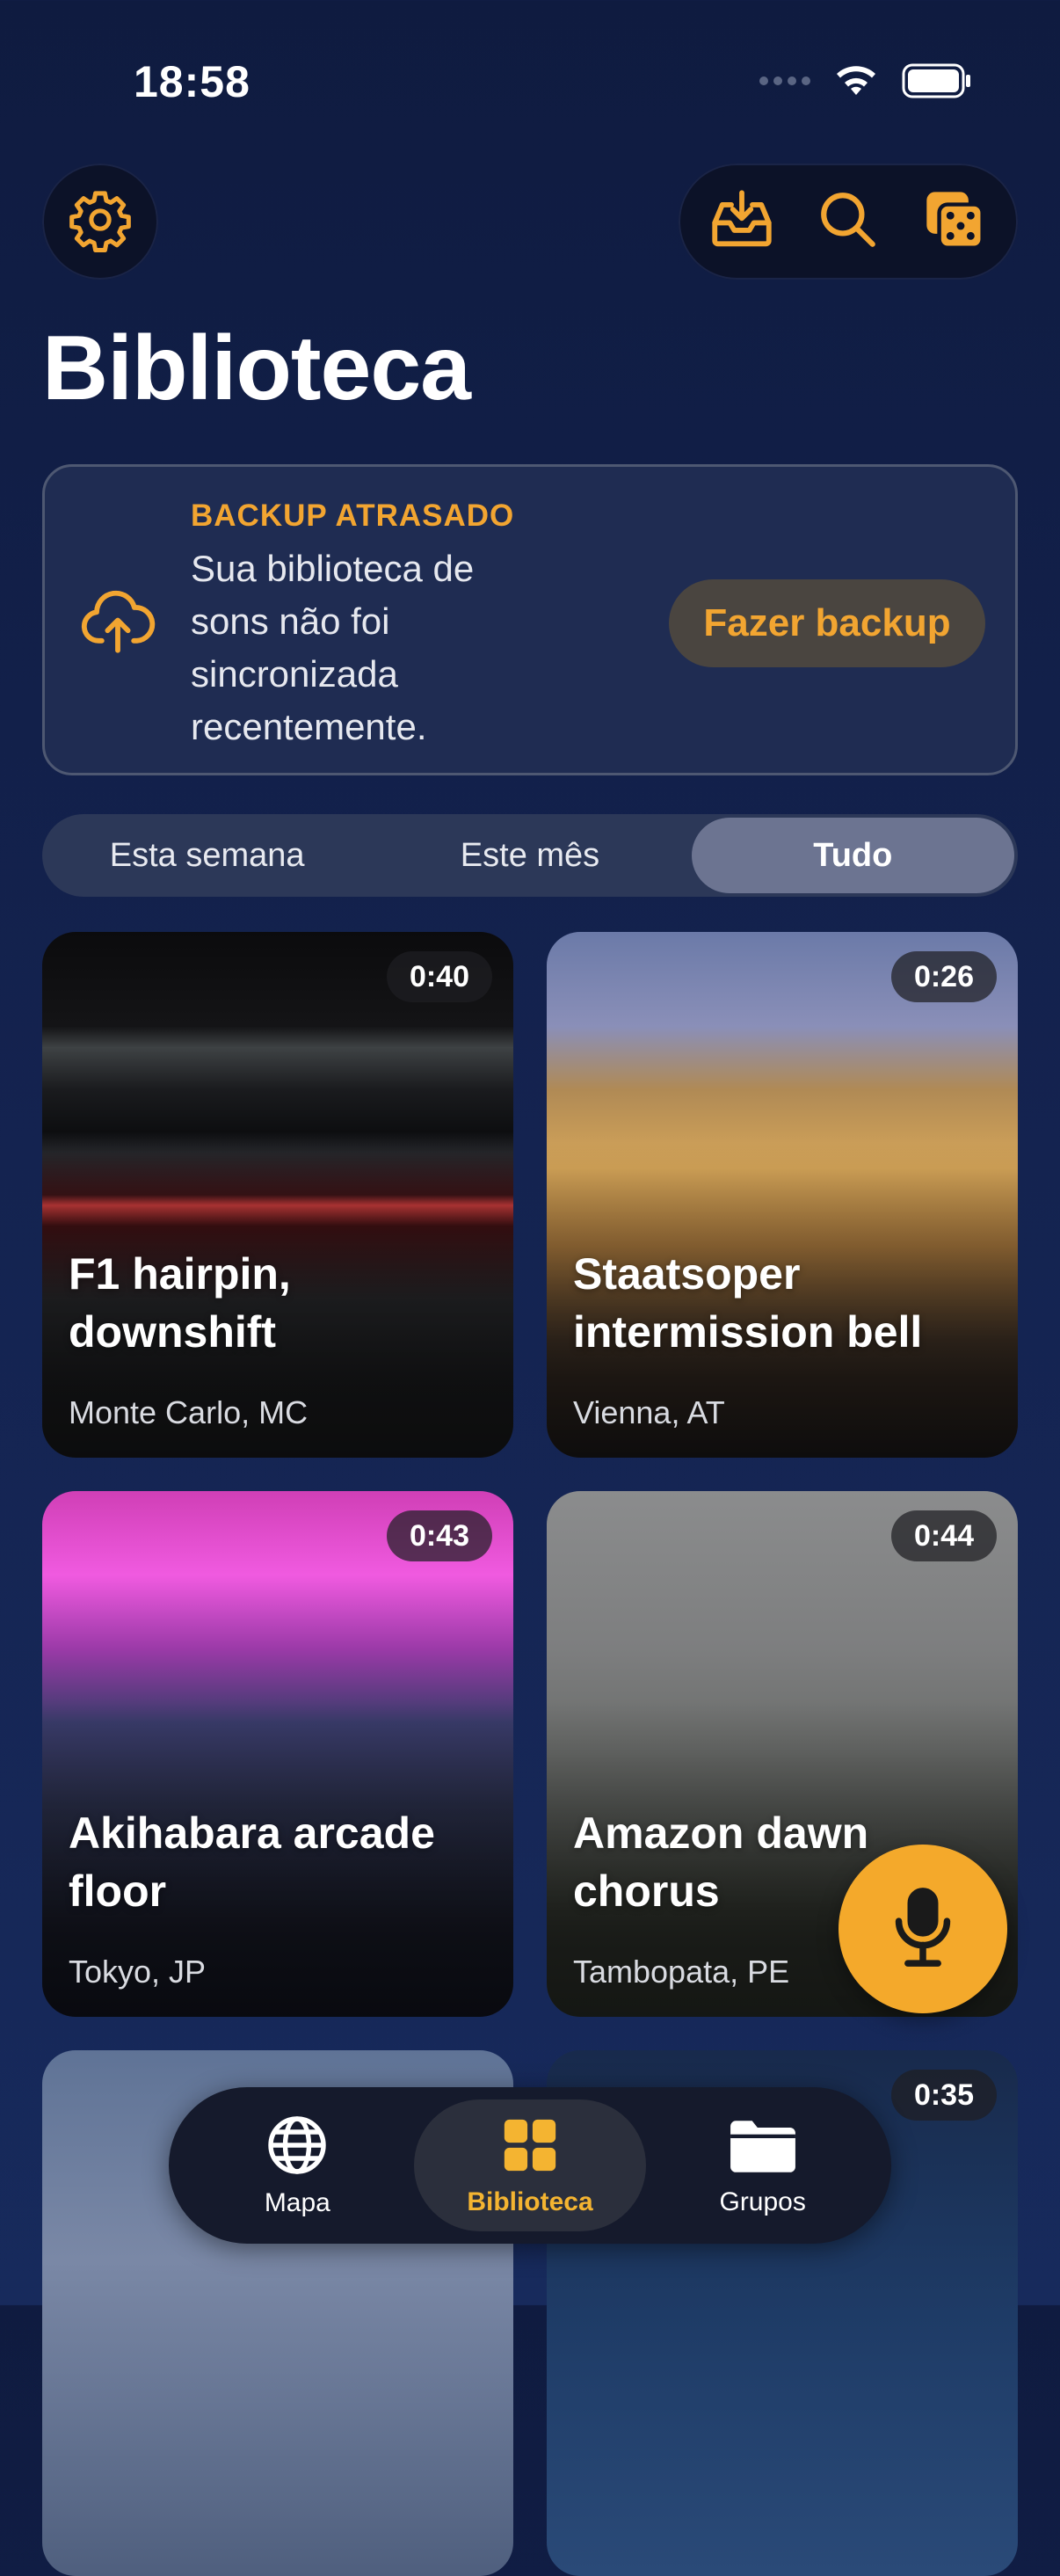 This screenshot has height=2576, width=1060. I want to click on cloud-upload-icon, so click(117, 623).